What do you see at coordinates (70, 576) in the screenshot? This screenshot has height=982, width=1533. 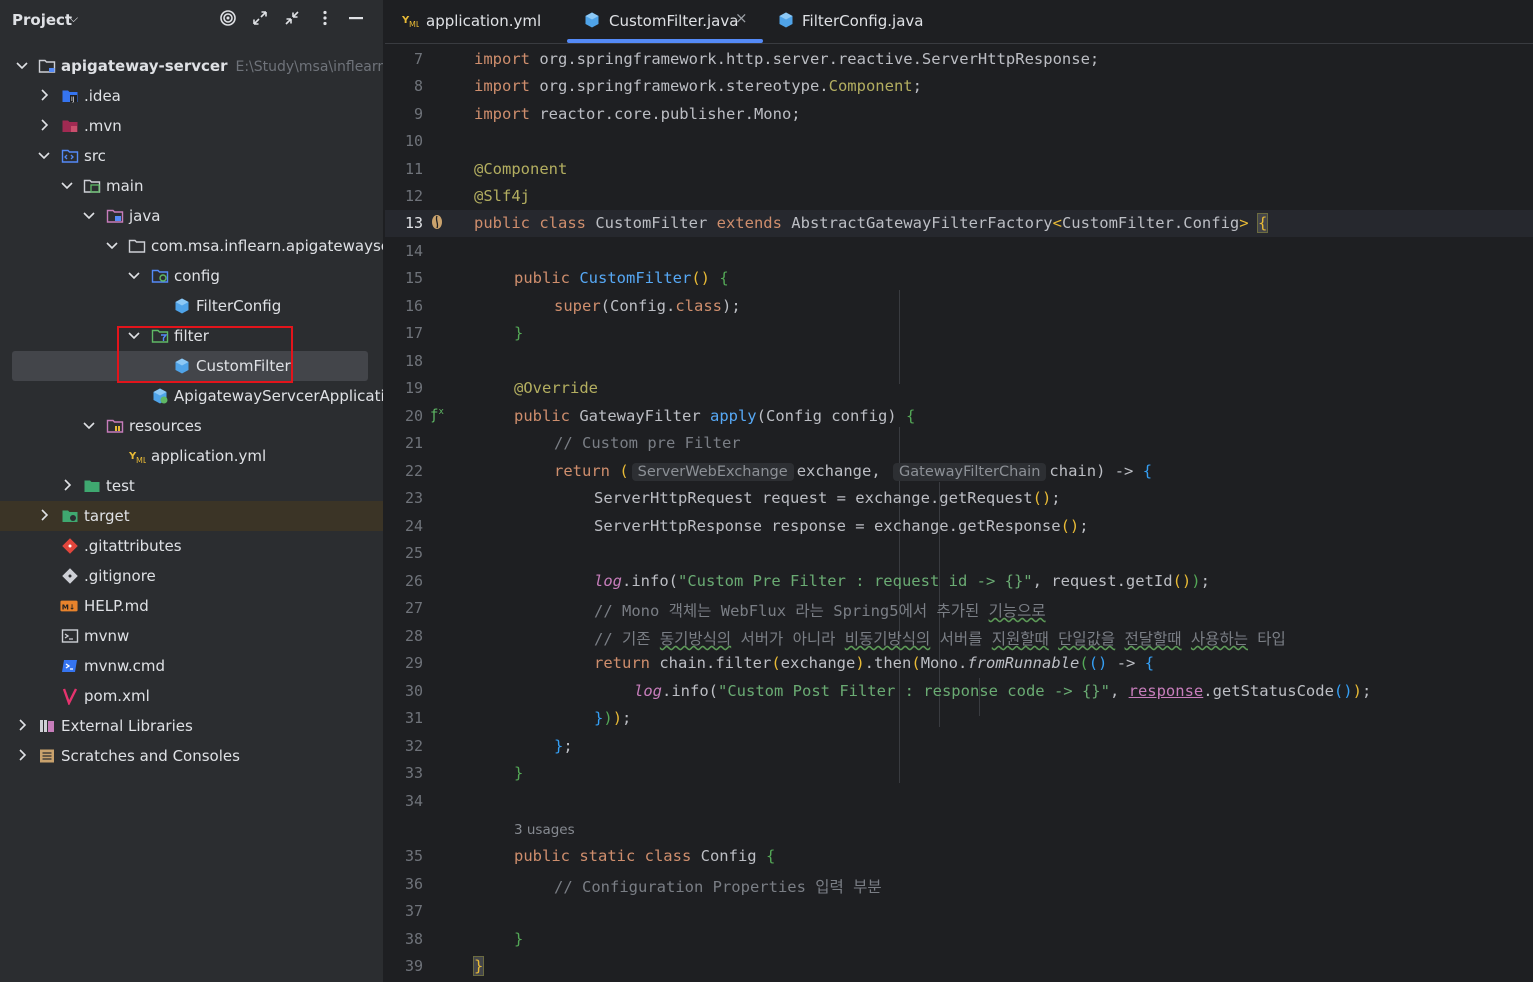 I see `gitignore-file-icon` at bounding box center [70, 576].